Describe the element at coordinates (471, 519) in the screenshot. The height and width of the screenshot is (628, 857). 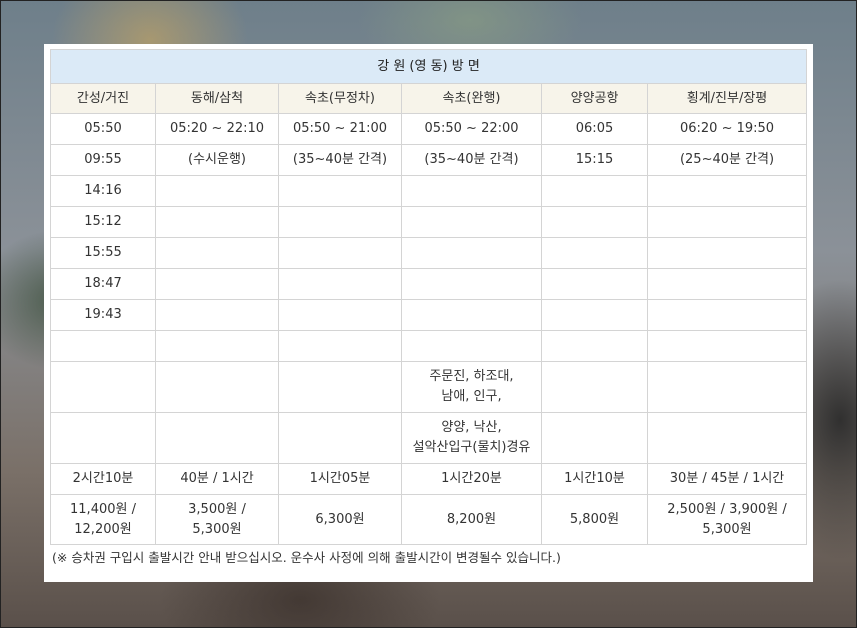
I see `table-cell: 8,200원` at that location.